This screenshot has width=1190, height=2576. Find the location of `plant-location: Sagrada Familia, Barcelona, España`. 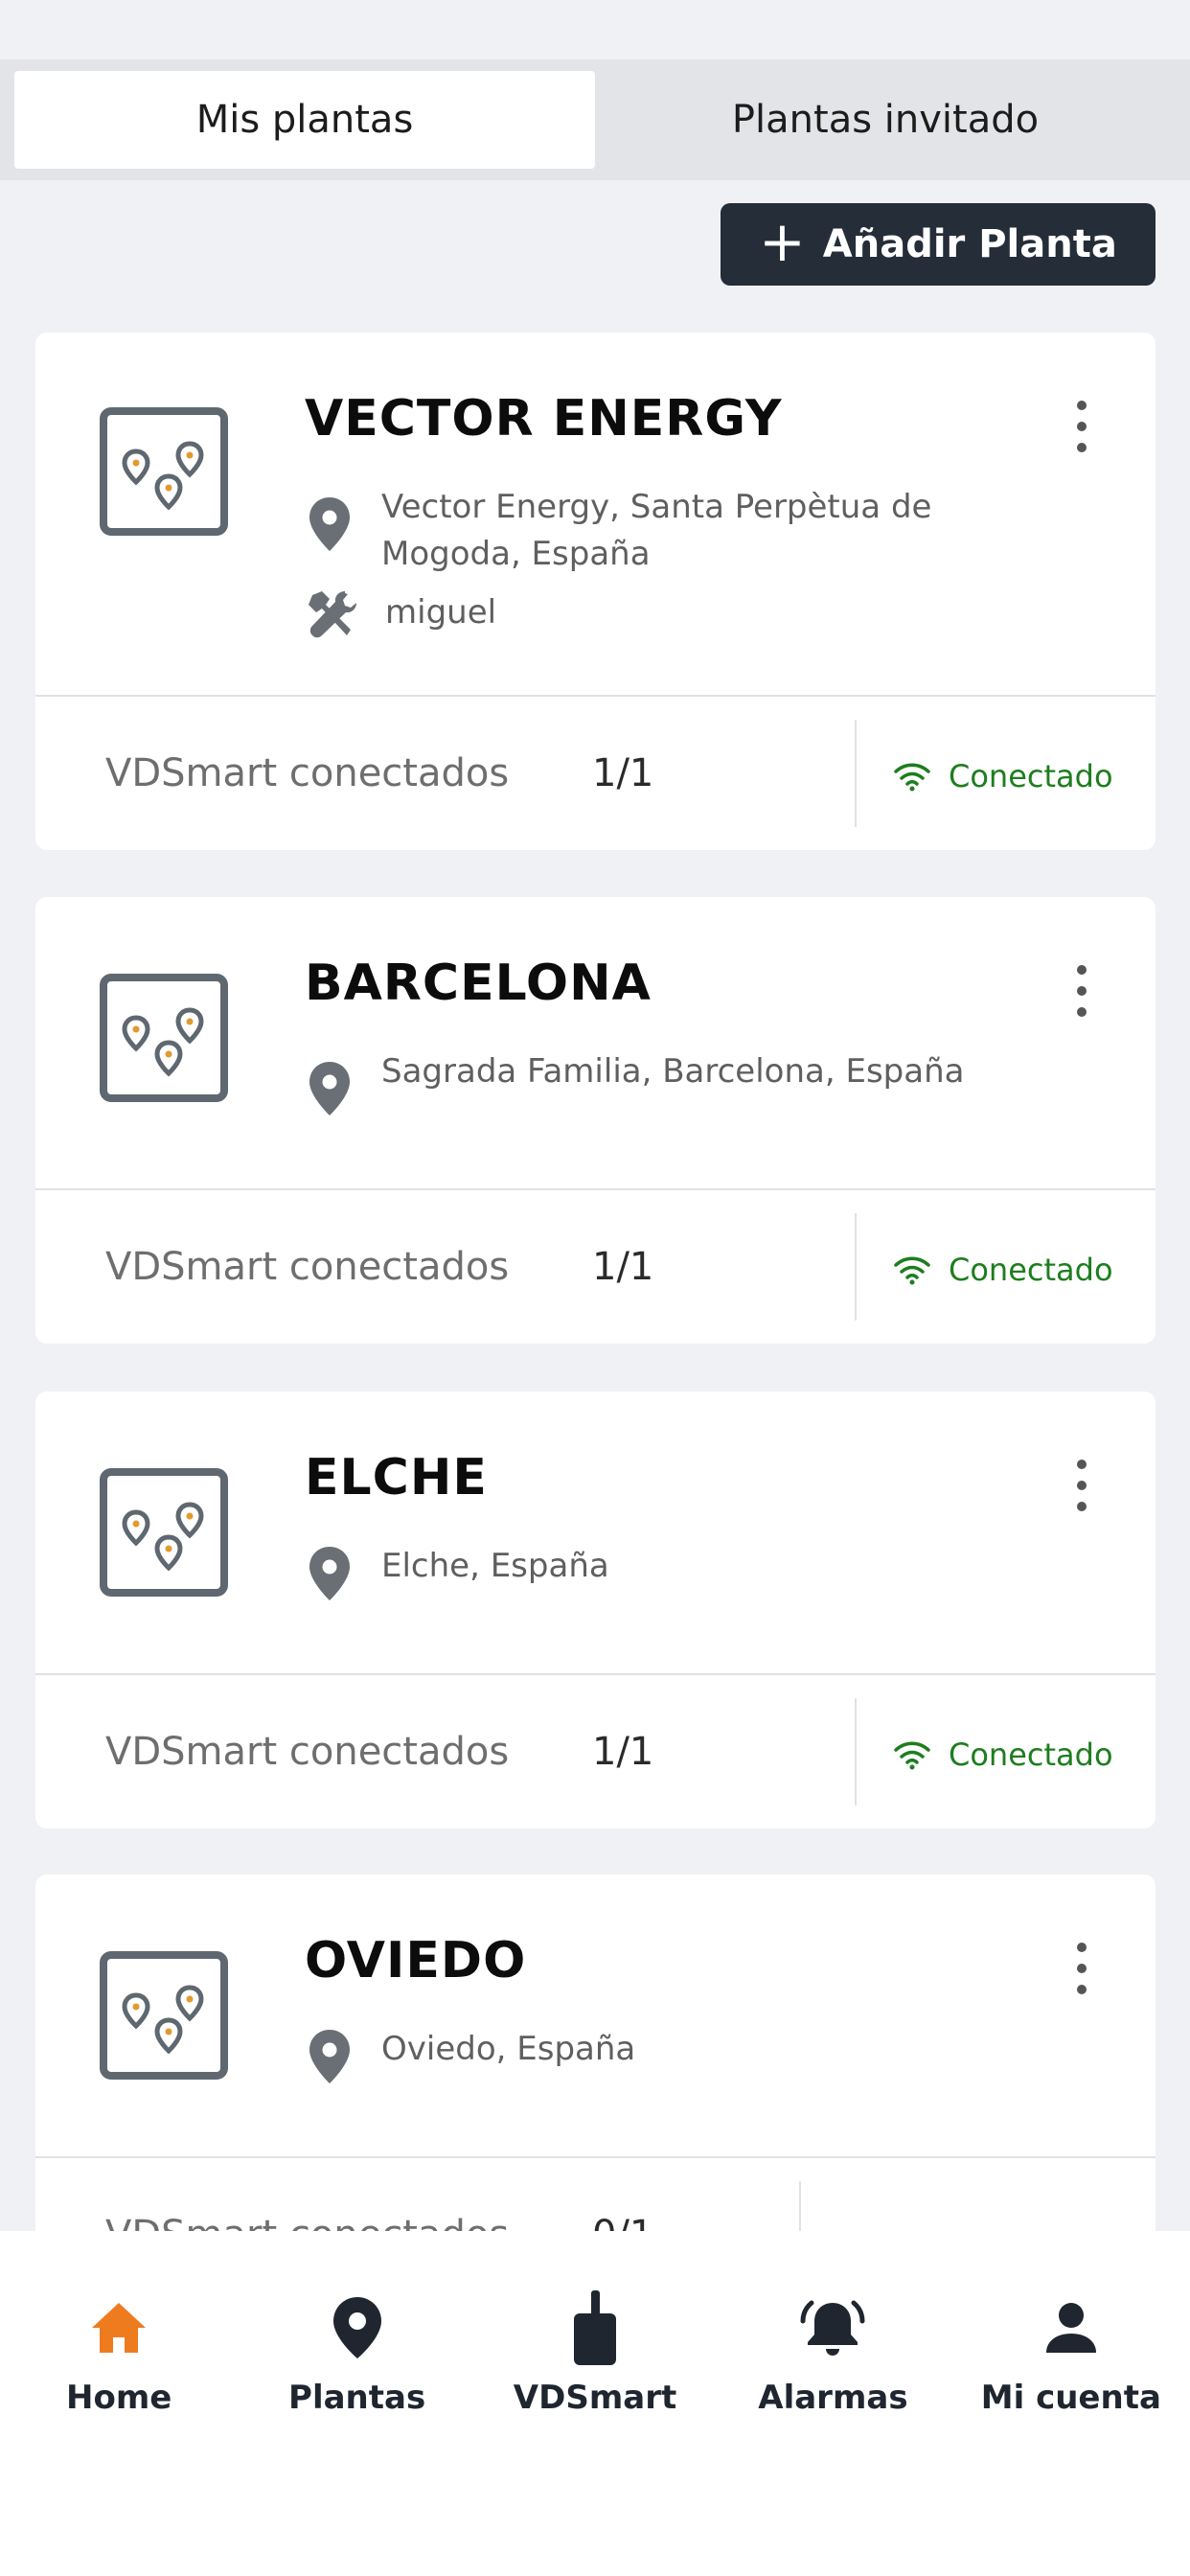

plant-location: Sagrada Familia, Barcelona, España is located at coordinates (673, 1071).